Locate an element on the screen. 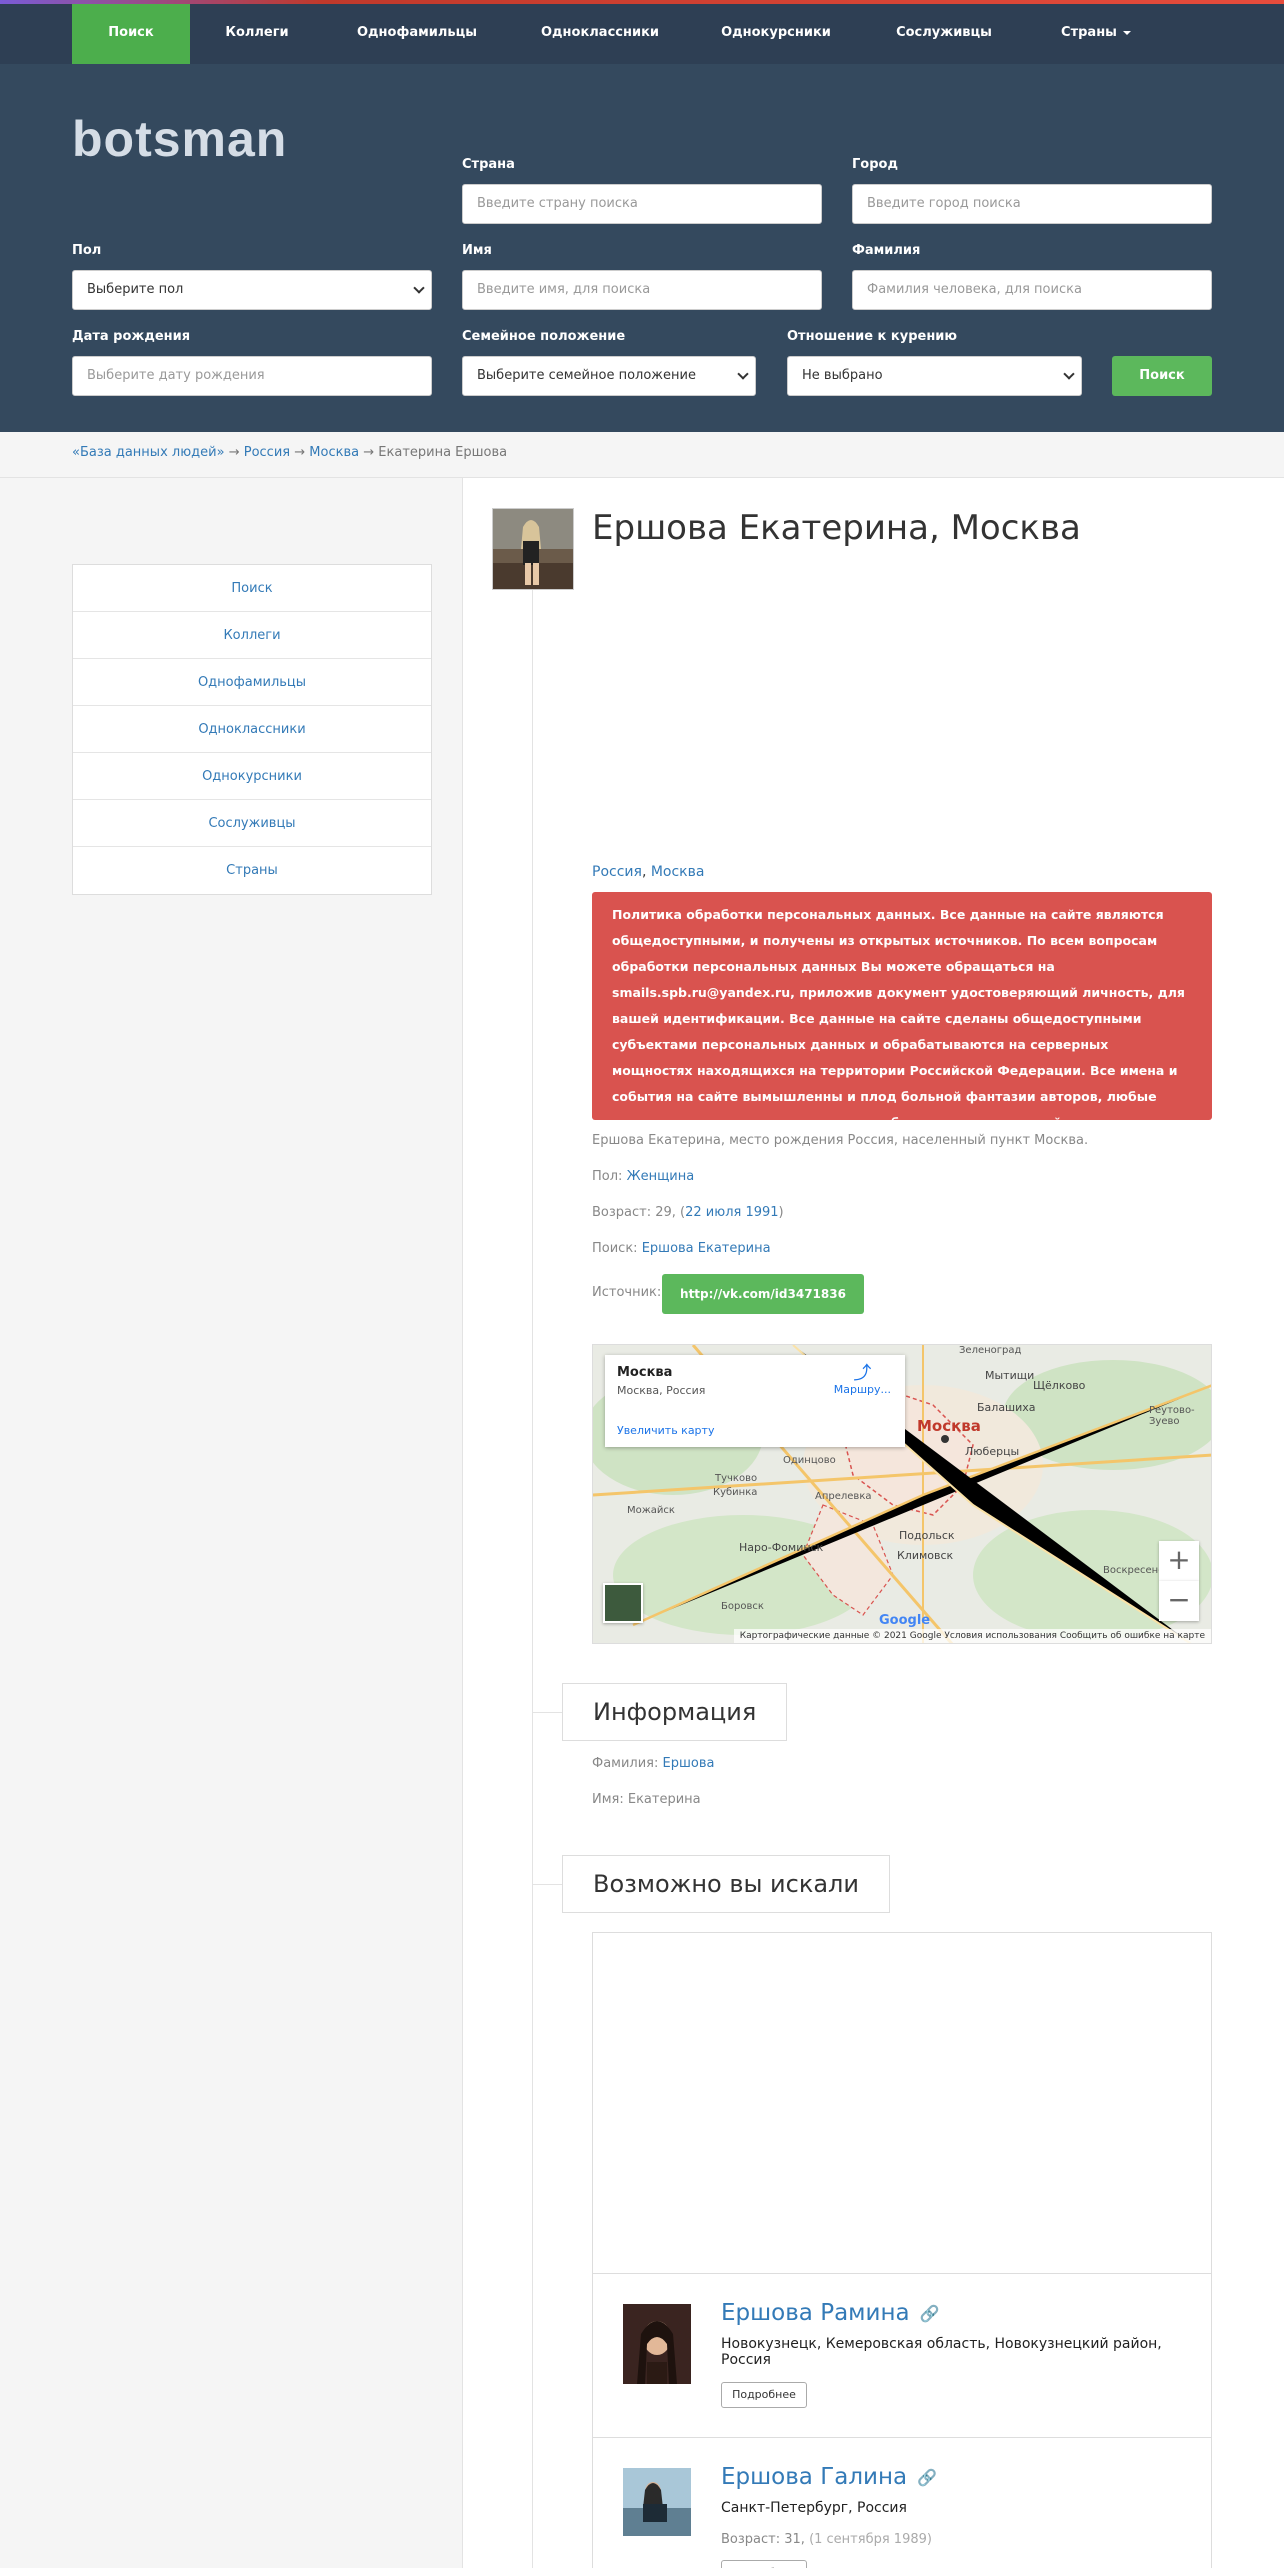  zoom-out-button: − is located at coordinates (1179, 1601).